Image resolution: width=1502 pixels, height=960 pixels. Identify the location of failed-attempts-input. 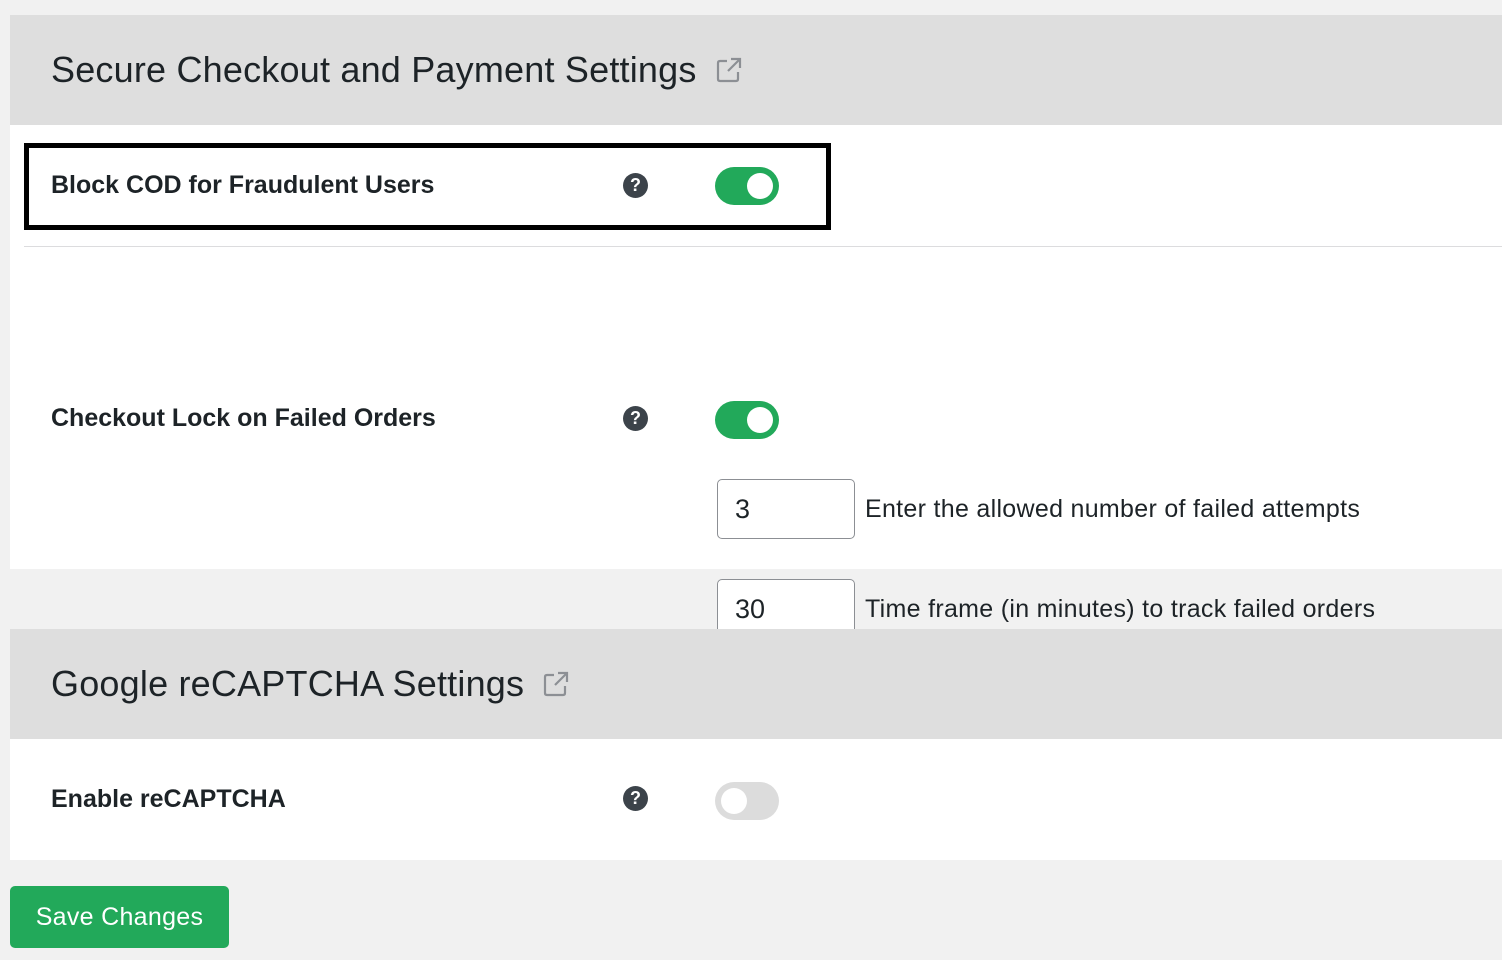
(786, 509).